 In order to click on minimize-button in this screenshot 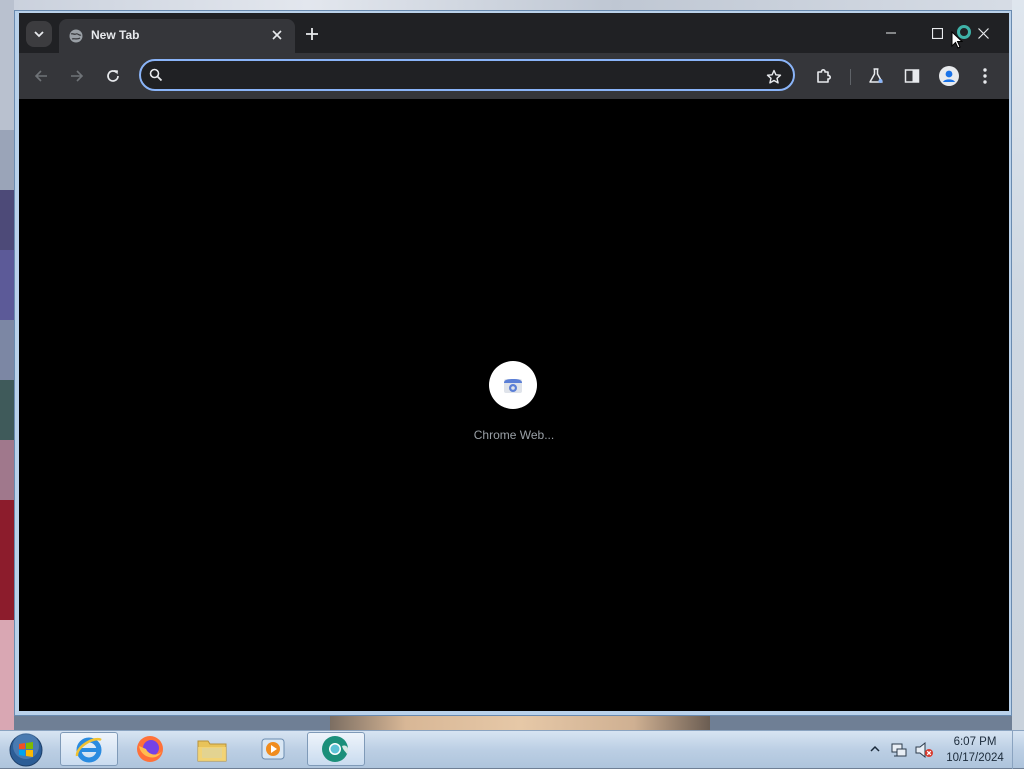, I will do `click(891, 33)`.